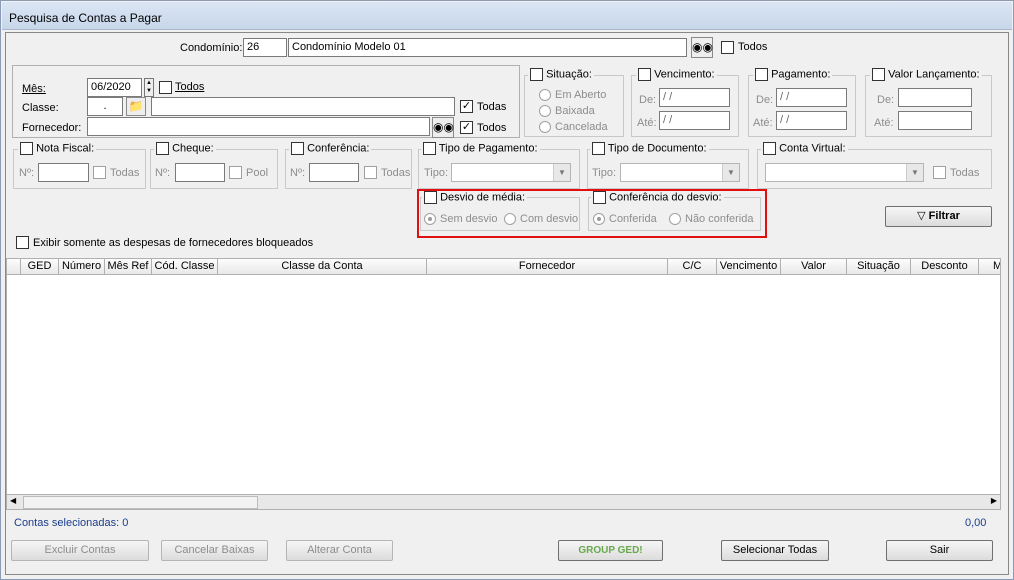  I want to click on situacao-checkbox, so click(536, 74).